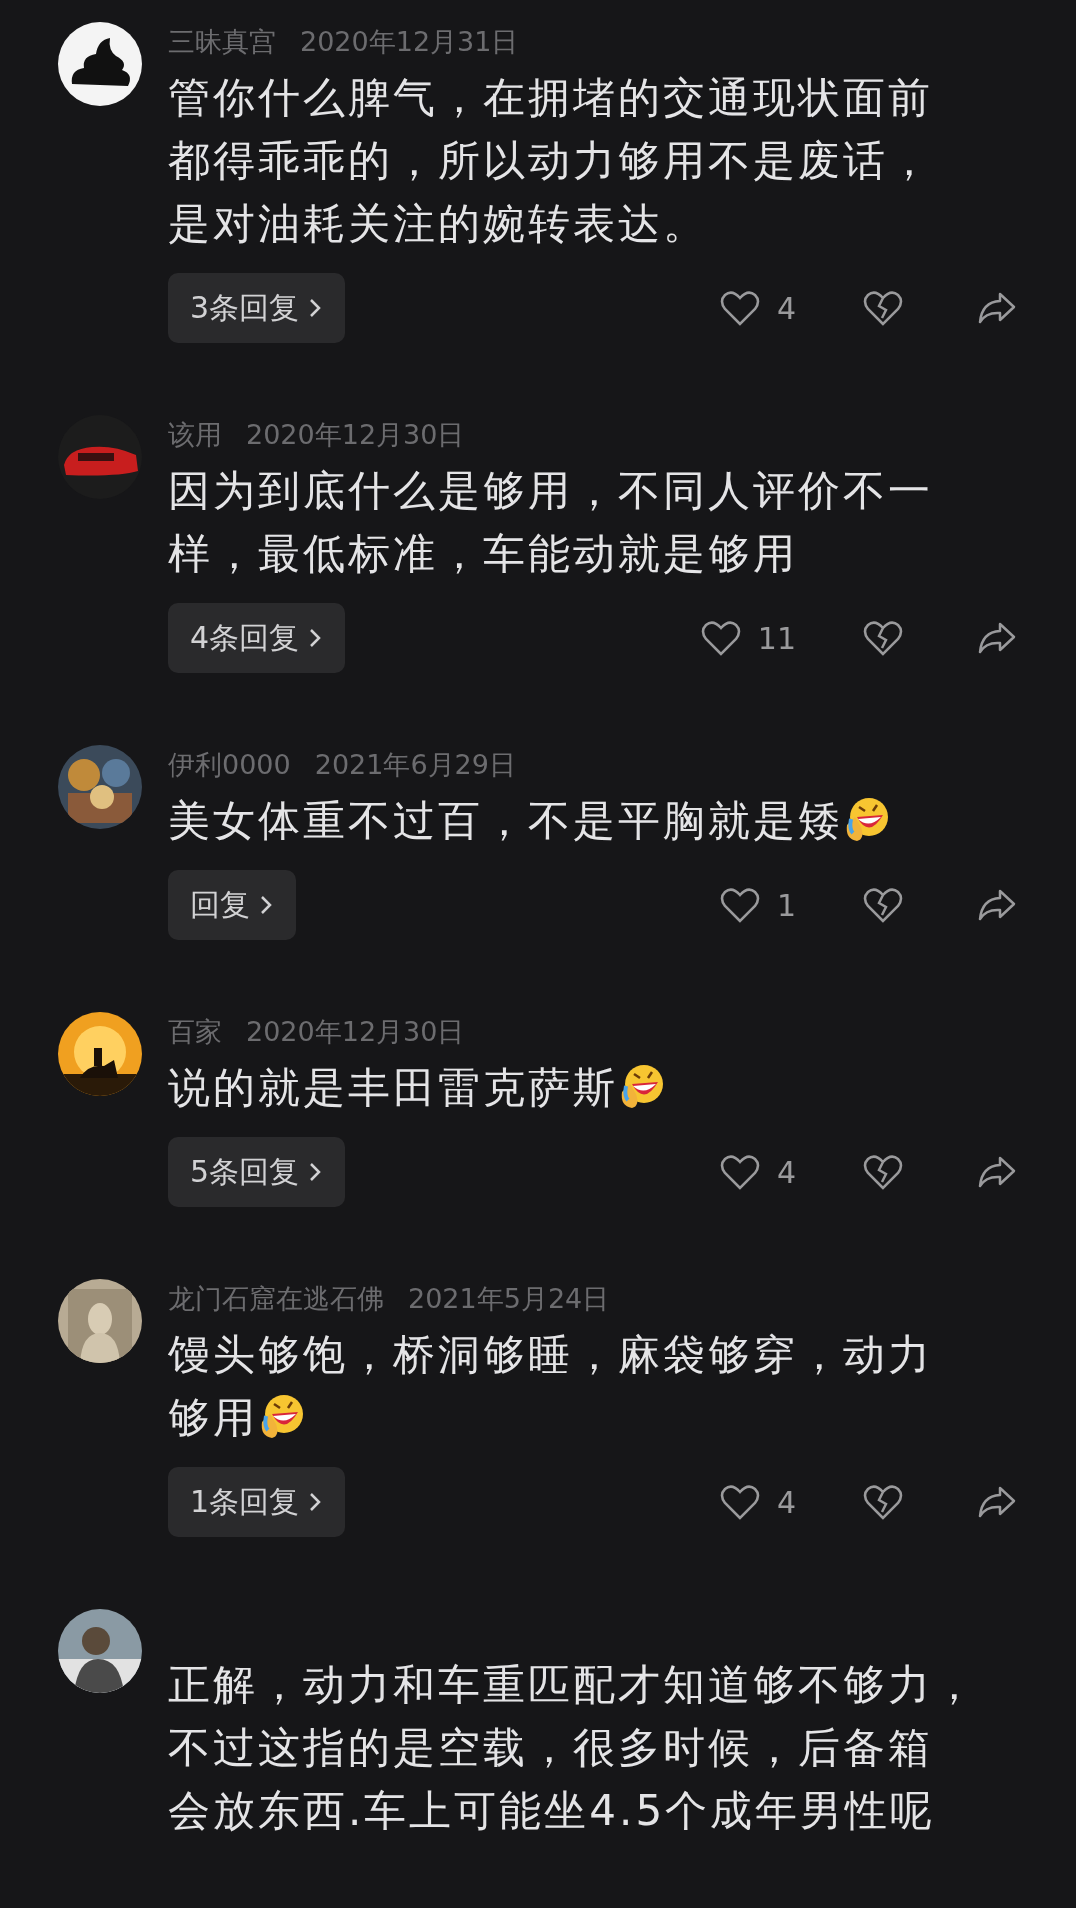 This screenshot has width=1076, height=1908. I want to click on comment-text: 管你什么脾气，在拥堵的交通现状面前 都得乖乖的，所以动力够用不是废话， 是对油耗关注的婉转表达。, so click(550, 160).